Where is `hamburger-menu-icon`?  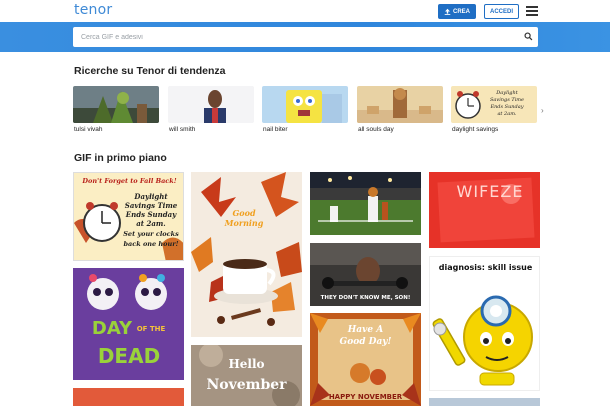
hamburger-menu-icon is located at coordinates (532, 11).